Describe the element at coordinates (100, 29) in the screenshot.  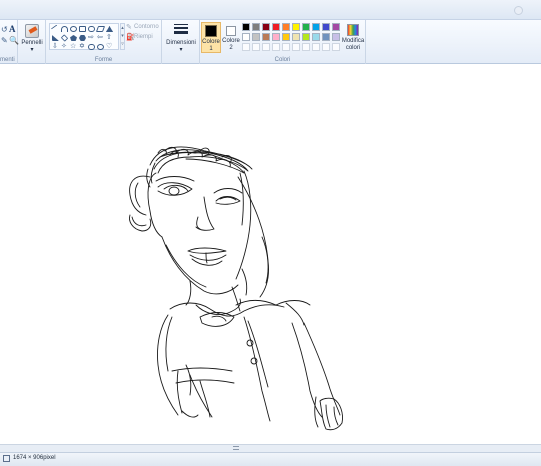
I see `polygon-shape-icon` at that location.